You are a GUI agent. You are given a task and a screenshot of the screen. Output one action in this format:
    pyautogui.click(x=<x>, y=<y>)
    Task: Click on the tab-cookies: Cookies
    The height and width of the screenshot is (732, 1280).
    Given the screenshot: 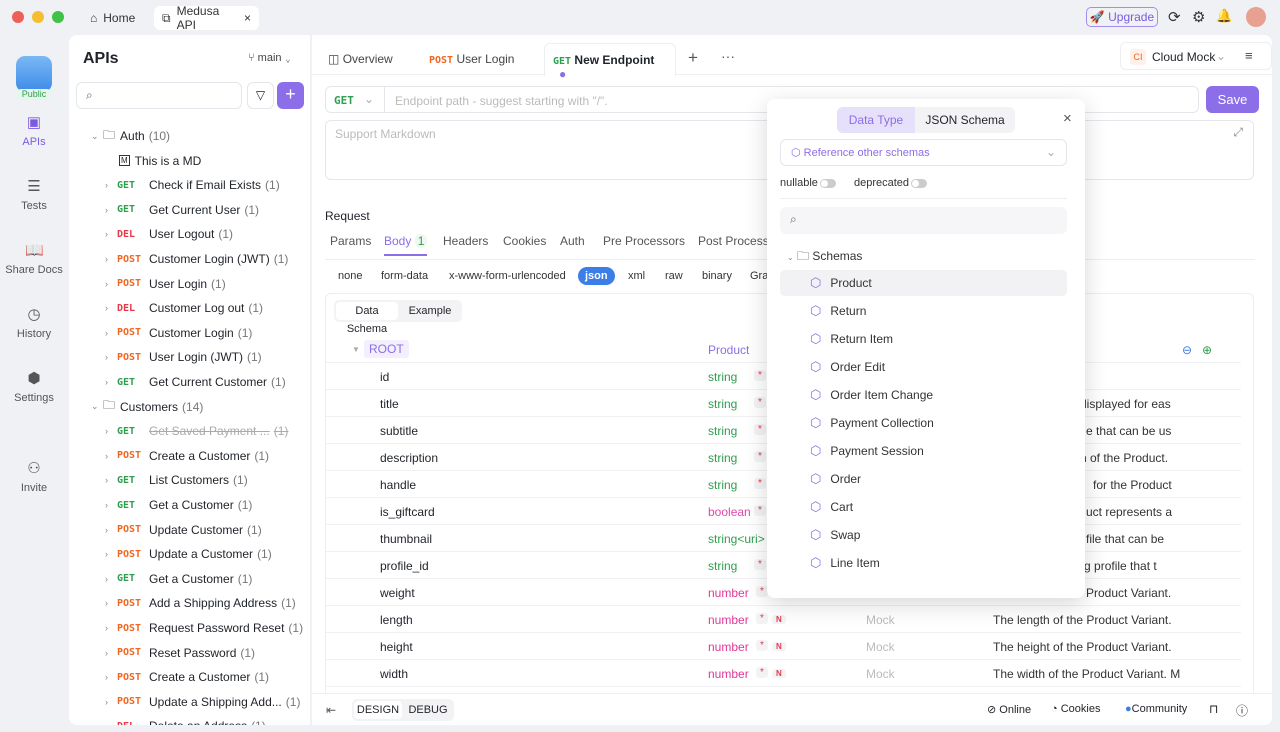 What is the action you would take?
    pyautogui.click(x=524, y=241)
    